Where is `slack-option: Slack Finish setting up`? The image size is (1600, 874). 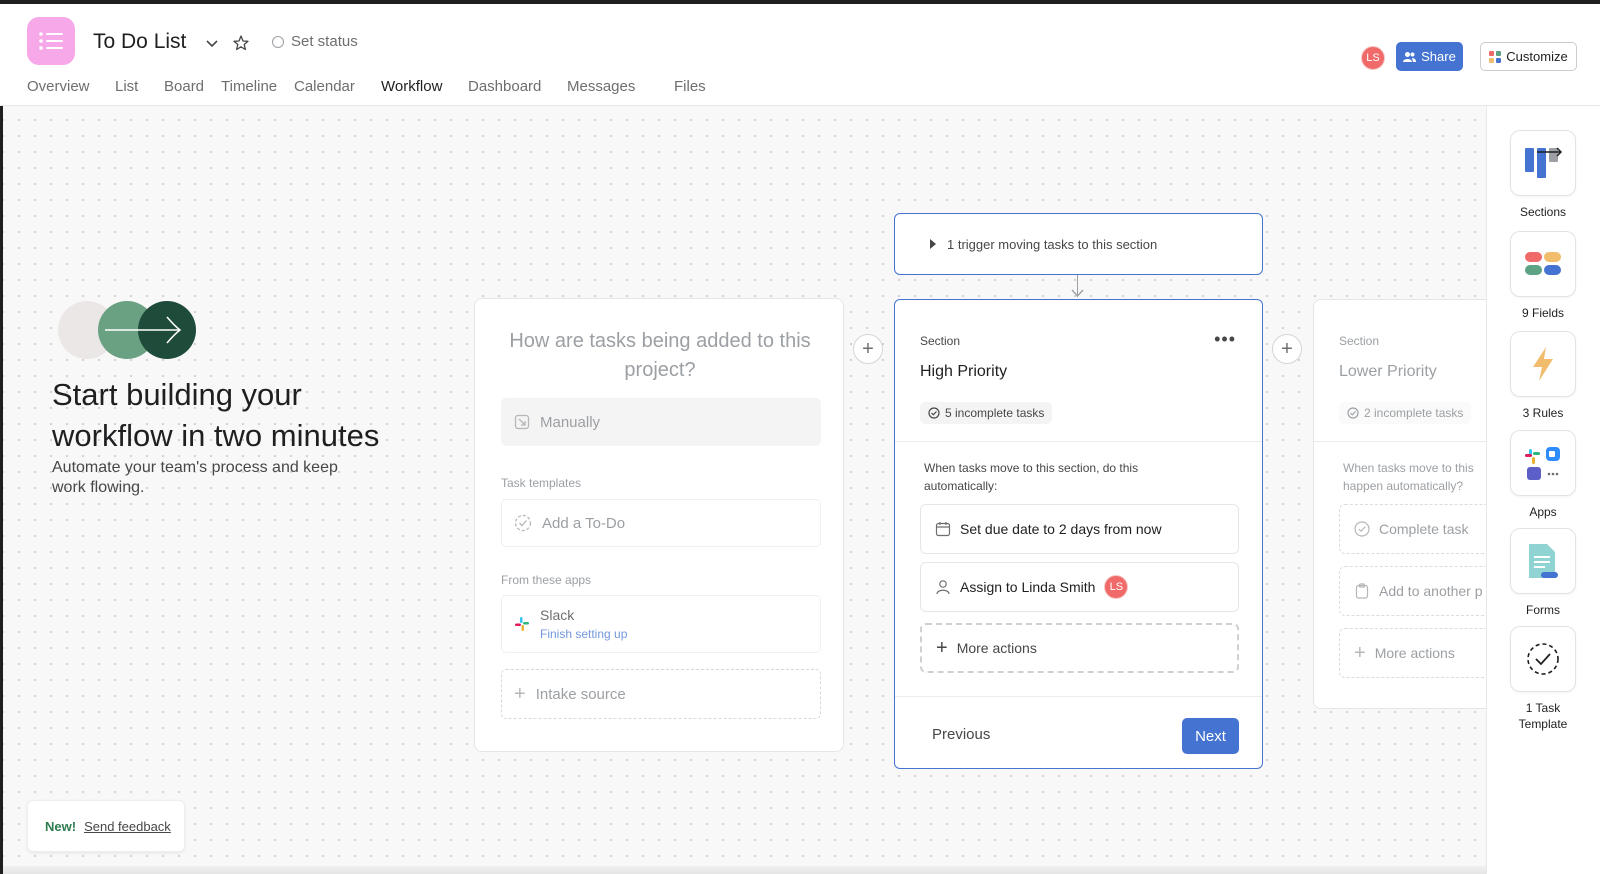 slack-option: Slack Finish setting up is located at coordinates (661, 624).